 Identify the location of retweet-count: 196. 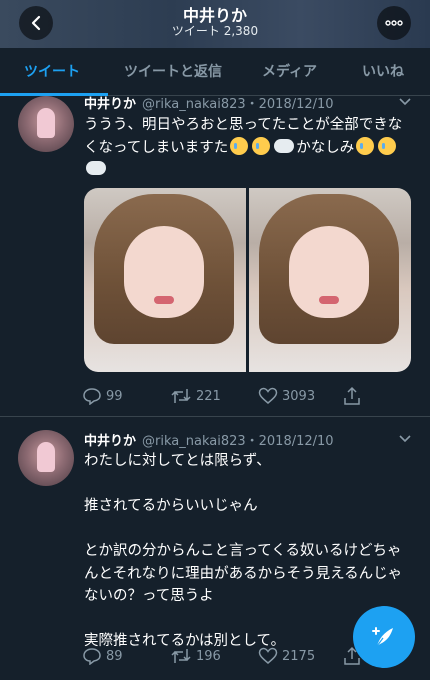
(208, 656).